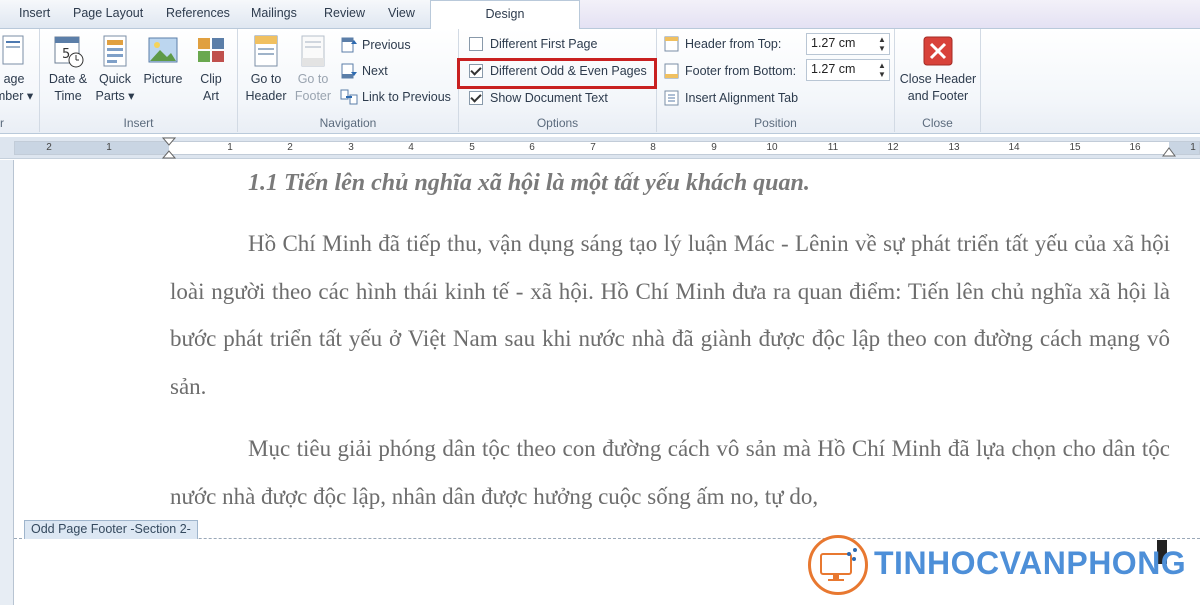 The width and height of the screenshot is (1200, 605). I want to click on ruler-number: 15, so click(1075, 147).